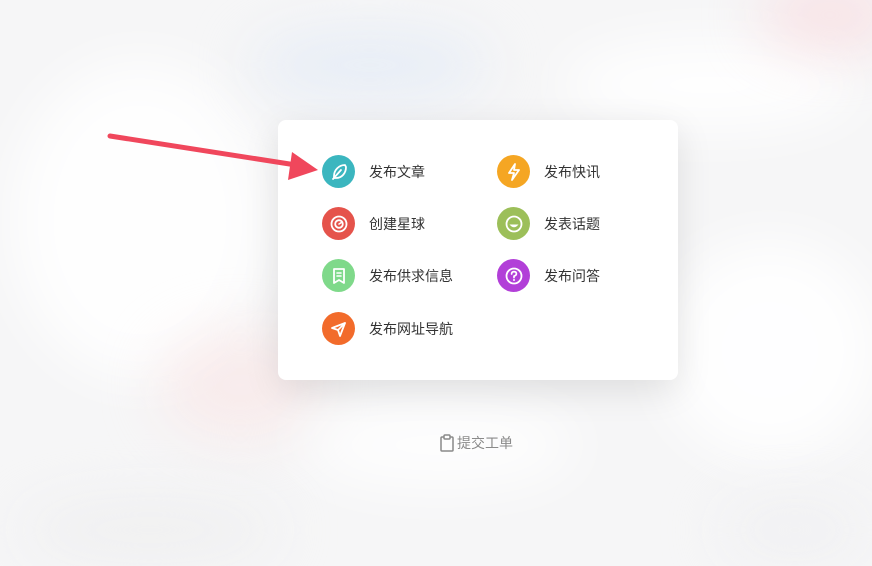 This screenshot has height=566, width=872. I want to click on smile-icon, so click(513, 223).